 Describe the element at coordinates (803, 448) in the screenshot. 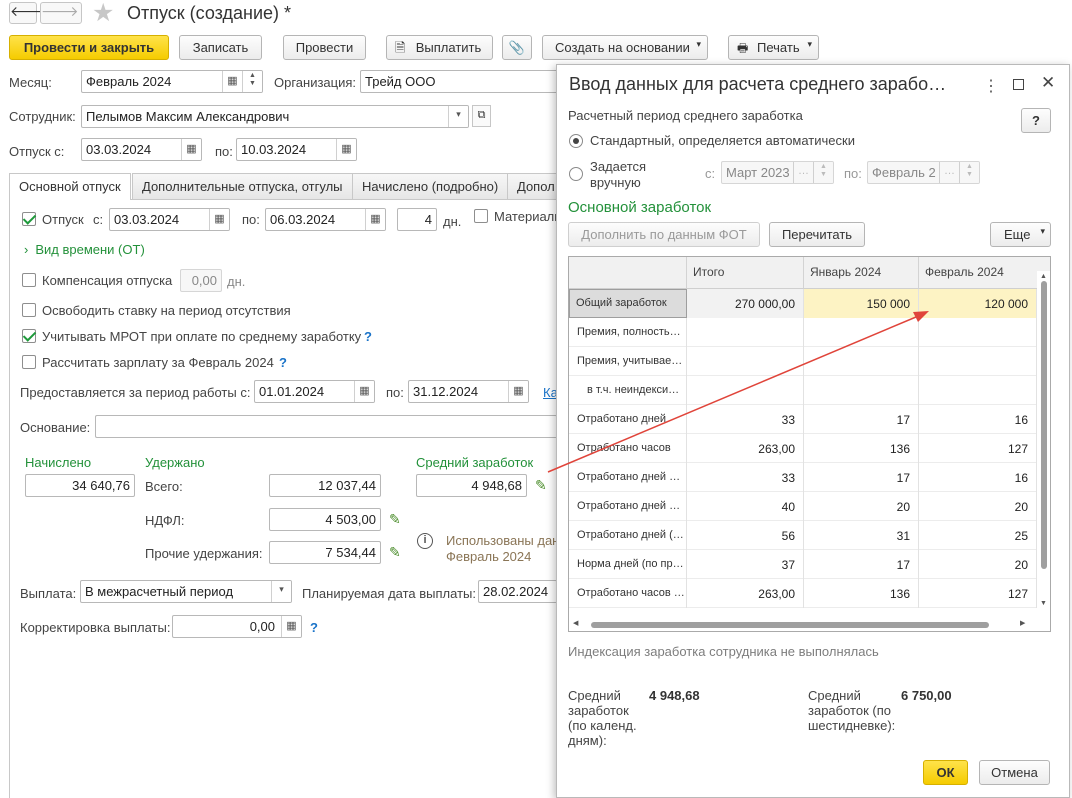

I see `table-row: Отработано часов 263,00 136 127` at that location.